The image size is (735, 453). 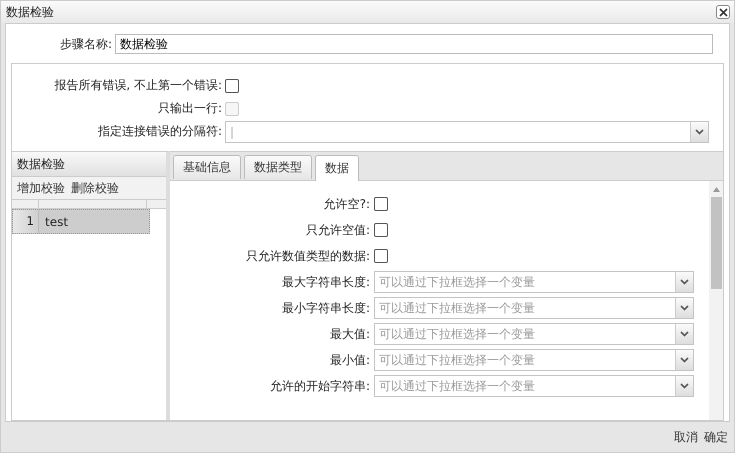 What do you see at coordinates (414, 44) in the screenshot?
I see `step-name-field: 数据检验` at bounding box center [414, 44].